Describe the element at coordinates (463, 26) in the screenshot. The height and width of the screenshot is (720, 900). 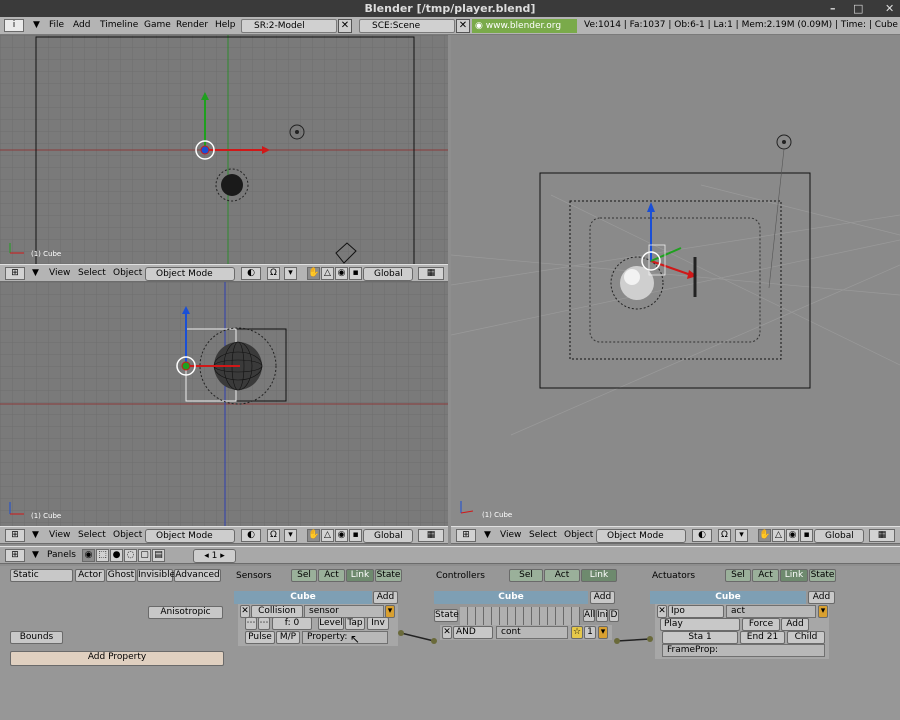
I see `delete-scene-button: ✕` at that location.